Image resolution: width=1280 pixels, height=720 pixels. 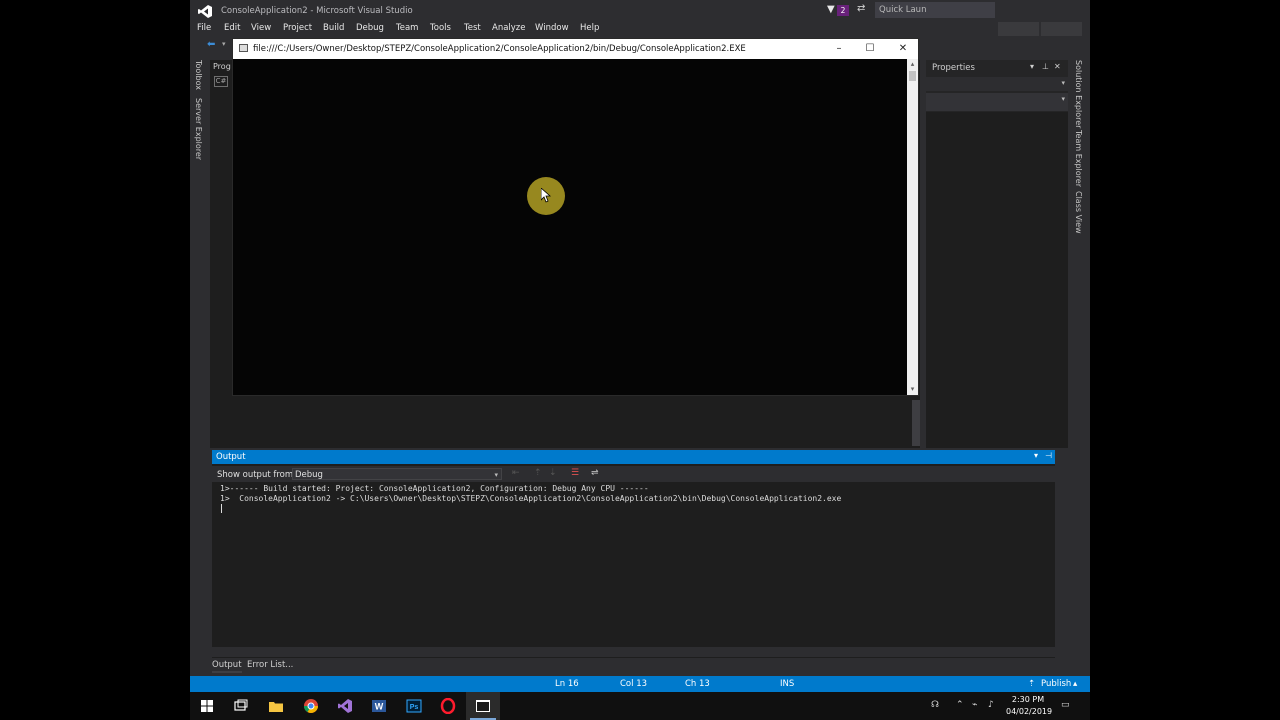 What do you see at coordinates (297, 28) in the screenshot?
I see `menu-project: Project` at bounding box center [297, 28].